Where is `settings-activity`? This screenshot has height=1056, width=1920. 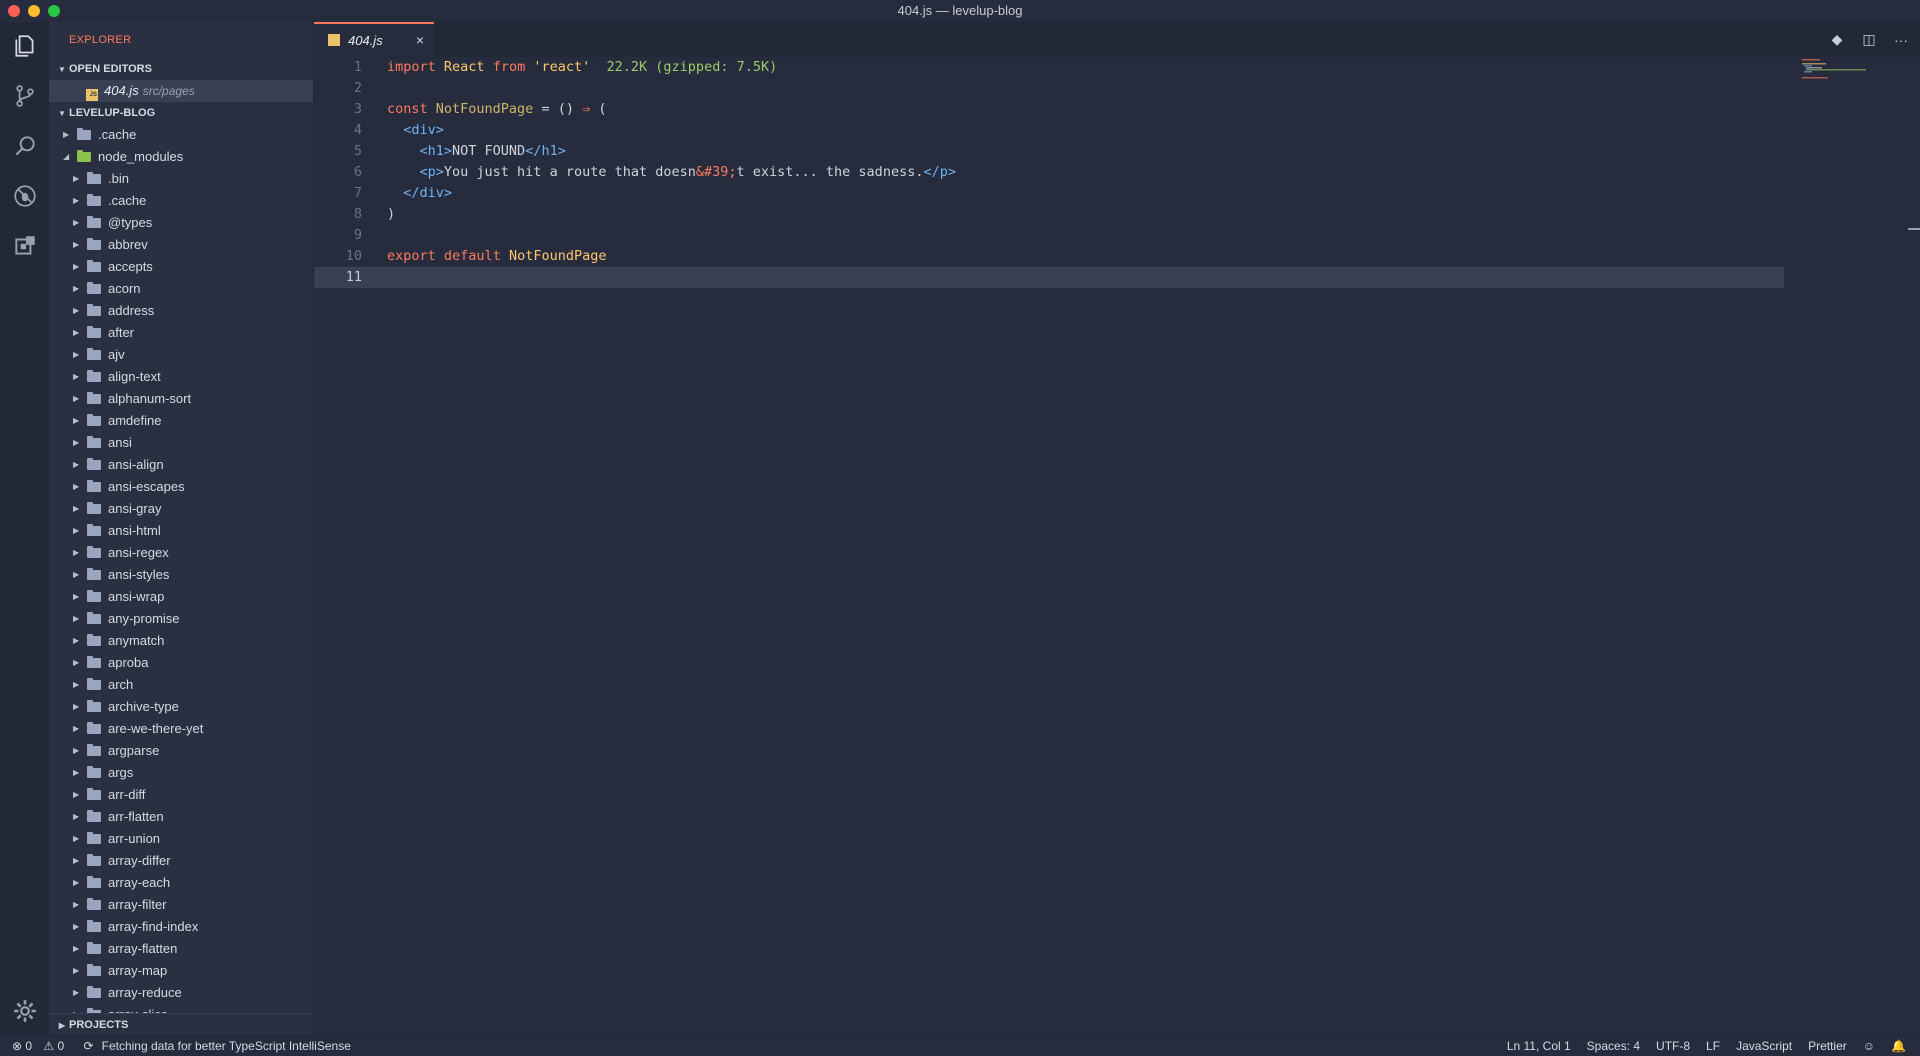 settings-activity is located at coordinates (24, 1011).